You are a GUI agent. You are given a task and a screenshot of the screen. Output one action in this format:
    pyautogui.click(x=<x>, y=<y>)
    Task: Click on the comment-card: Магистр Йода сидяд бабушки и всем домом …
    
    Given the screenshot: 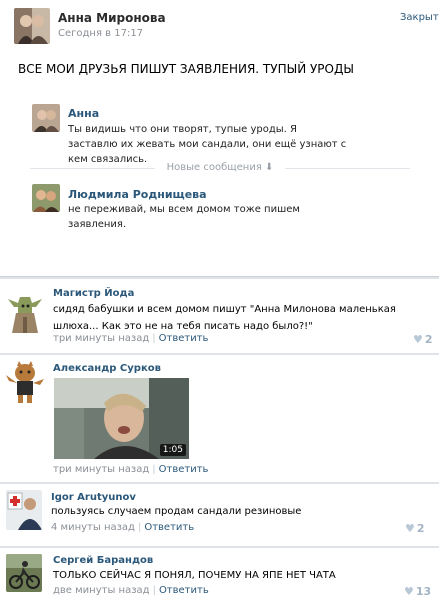 What is the action you would take?
    pyautogui.click(x=219, y=316)
    